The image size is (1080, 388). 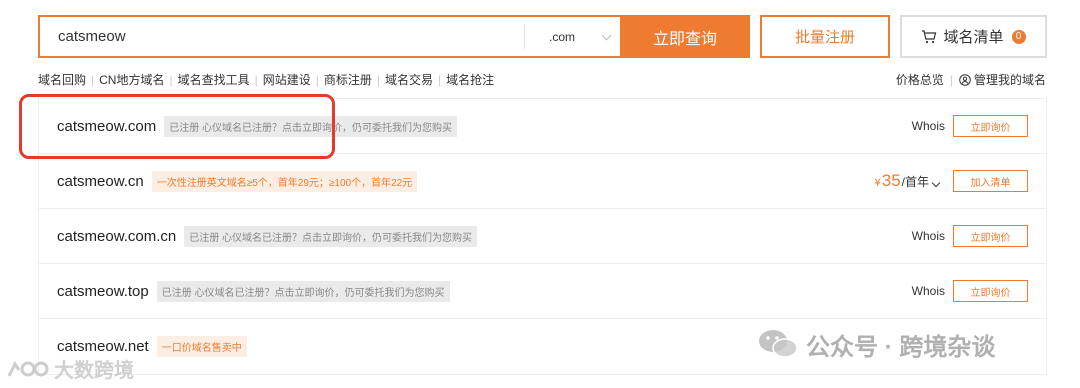 I want to click on price-selector: ¥ 35 /首年, so click(x=910, y=181).